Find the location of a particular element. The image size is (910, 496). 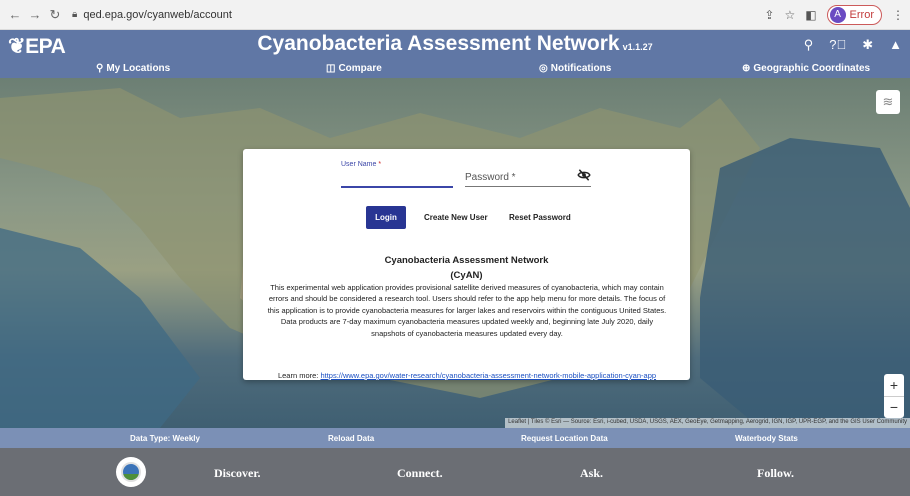

profile-status: Error is located at coordinates (861, 14).